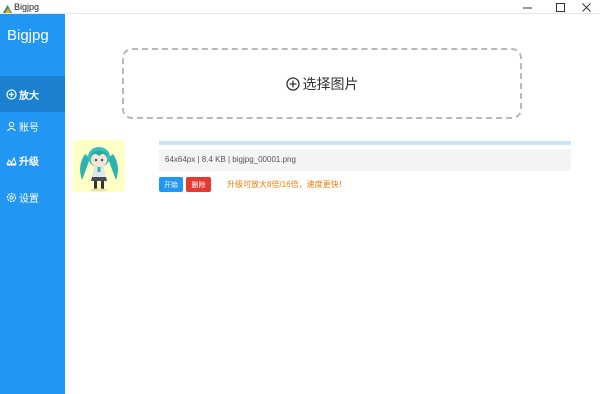 Image resolution: width=600 pixels, height=394 pixels. Describe the element at coordinates (11, 126) in the screenshot. I see `user-icon` at that location.